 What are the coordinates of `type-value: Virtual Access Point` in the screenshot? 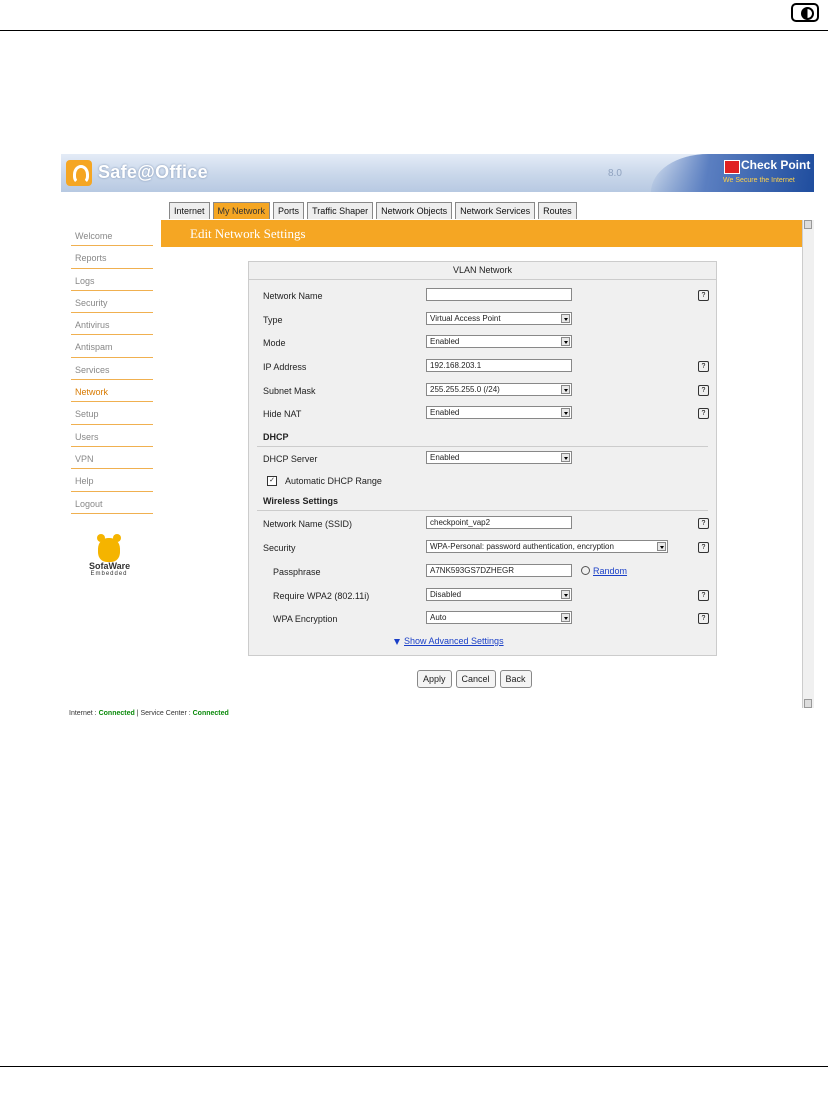 It's located at (465, 318).